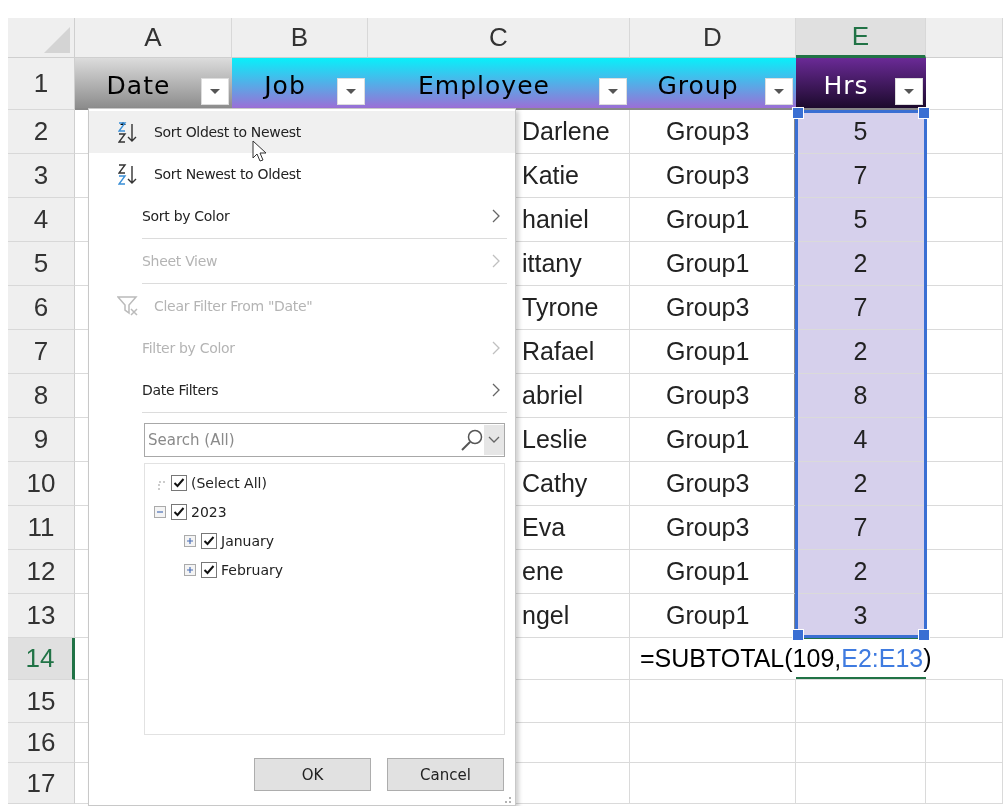  What do you see at coordinates (41, 659) in the screenshot?
I see `row-header: 14` at bounding box center [41, 659].